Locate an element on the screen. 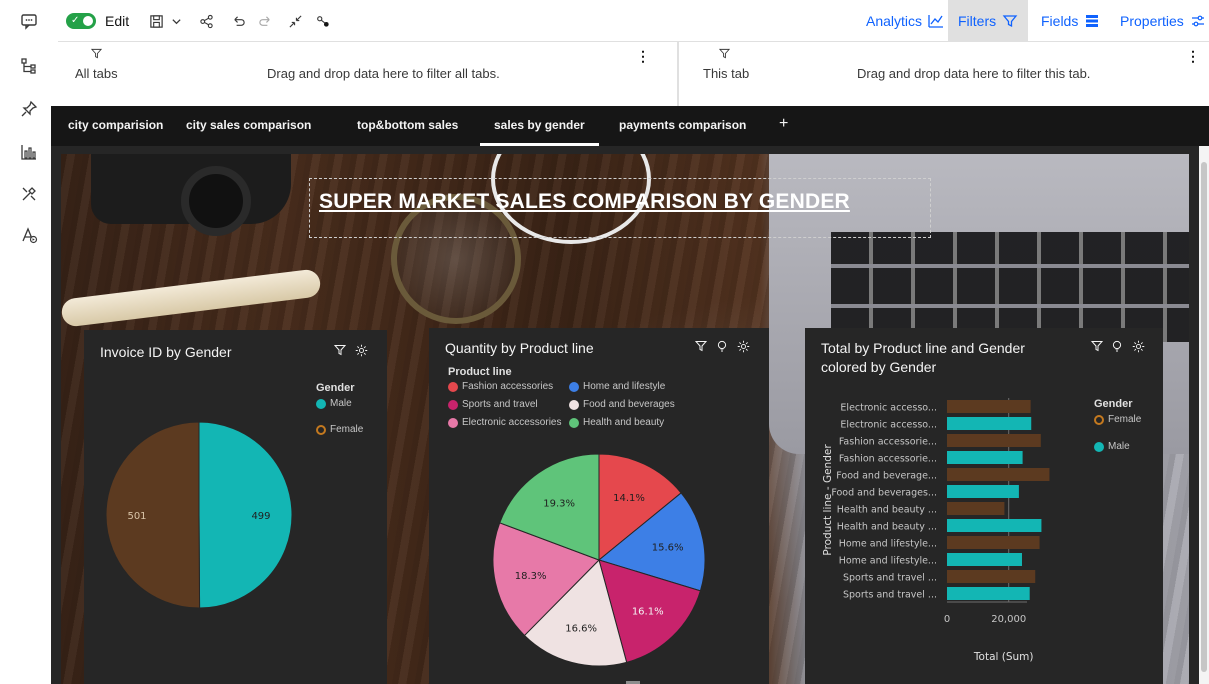  save-icon is located at coordinates (156, 21).